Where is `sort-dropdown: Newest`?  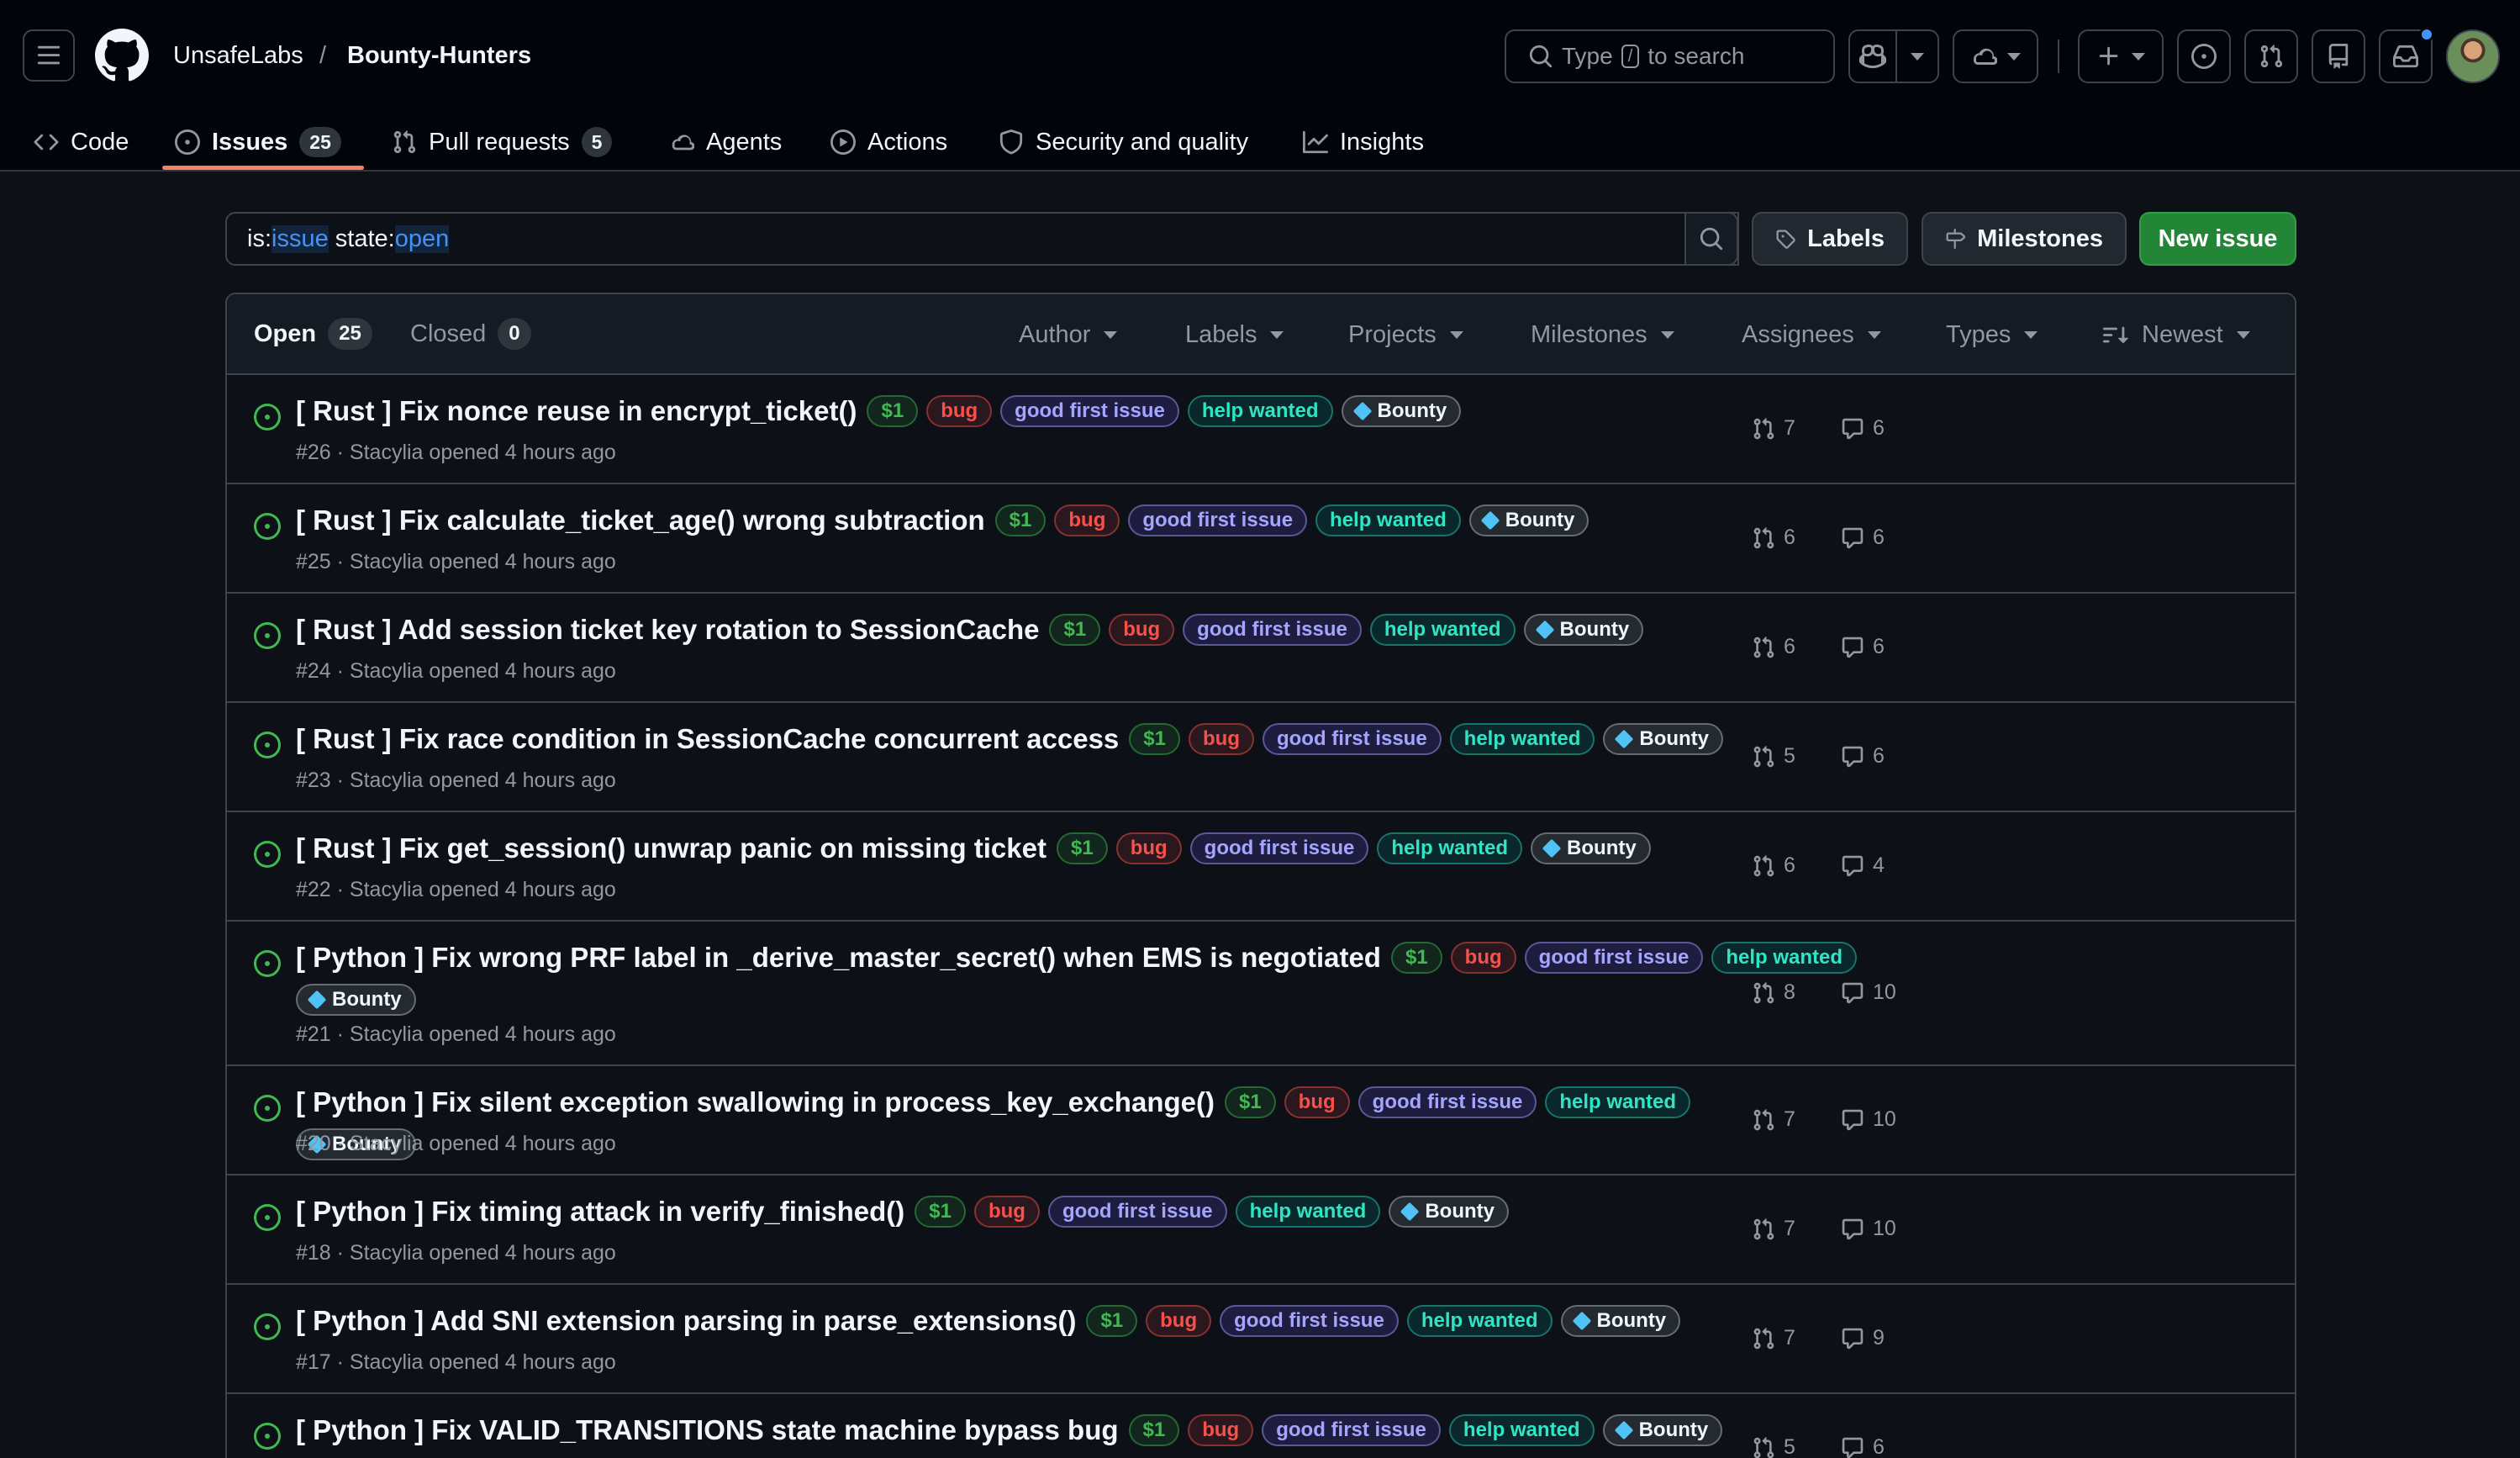 sort-dropdown: Newest is located at coordinates (2176, 334).